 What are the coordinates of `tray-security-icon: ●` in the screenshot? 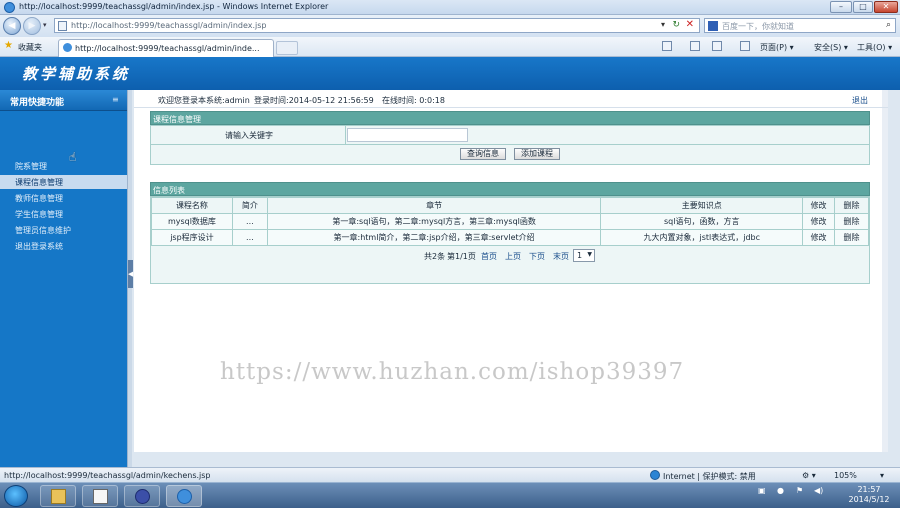 It's located at (780, 490).